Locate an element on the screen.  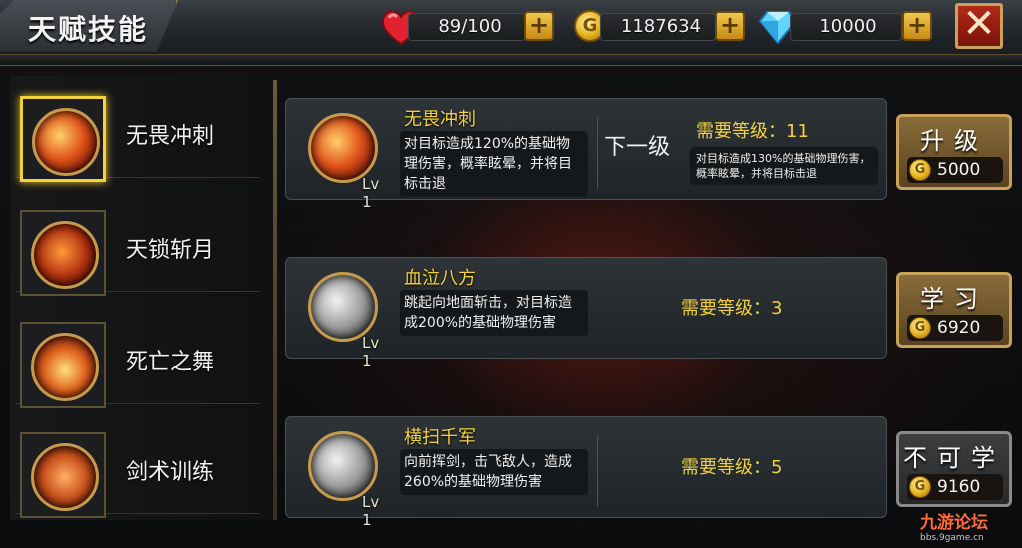
next-level-label: 下一级 is located at coordinates (637, 147).